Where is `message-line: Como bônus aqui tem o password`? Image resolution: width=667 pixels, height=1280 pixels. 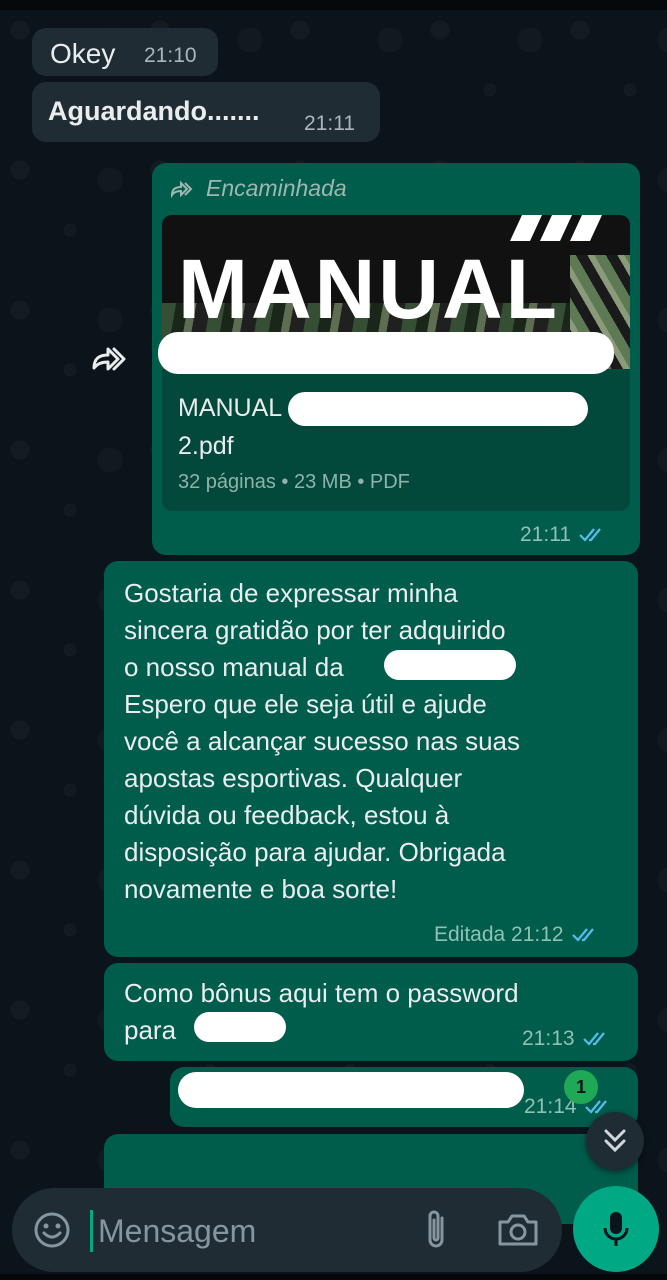 message-line: Como bônus aqui tem o password is located at coordinates (321, 993).